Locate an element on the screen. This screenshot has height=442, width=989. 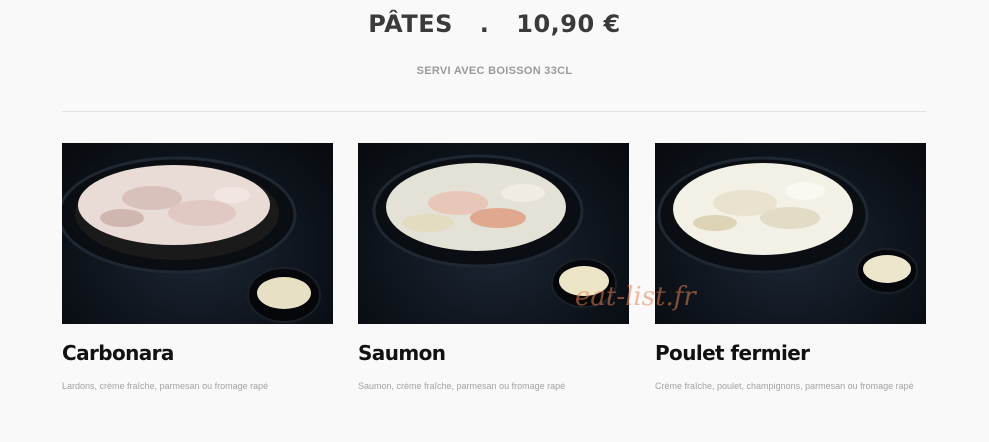
category-label: PÂTES is located at coordinates (410, 24).